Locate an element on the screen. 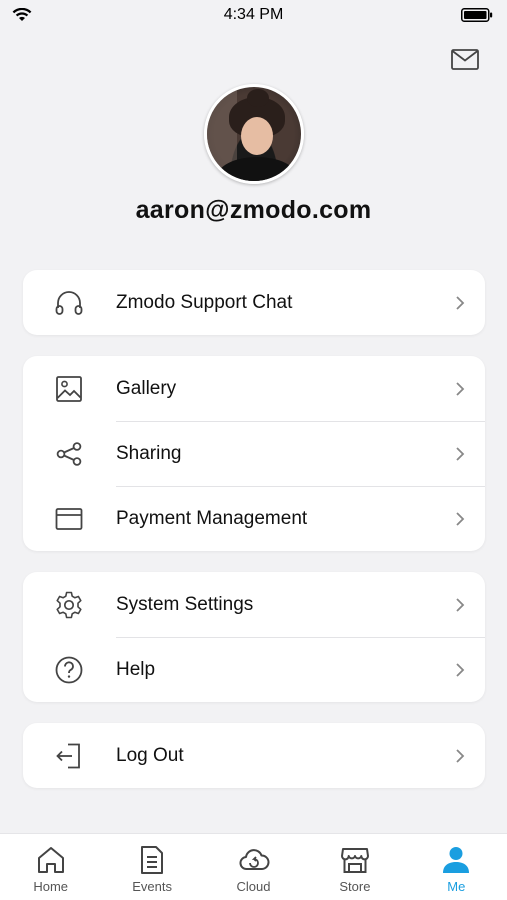 The image size is (507, 900). menu-label-sharing: Sharing is located at coordinates (149, 453).